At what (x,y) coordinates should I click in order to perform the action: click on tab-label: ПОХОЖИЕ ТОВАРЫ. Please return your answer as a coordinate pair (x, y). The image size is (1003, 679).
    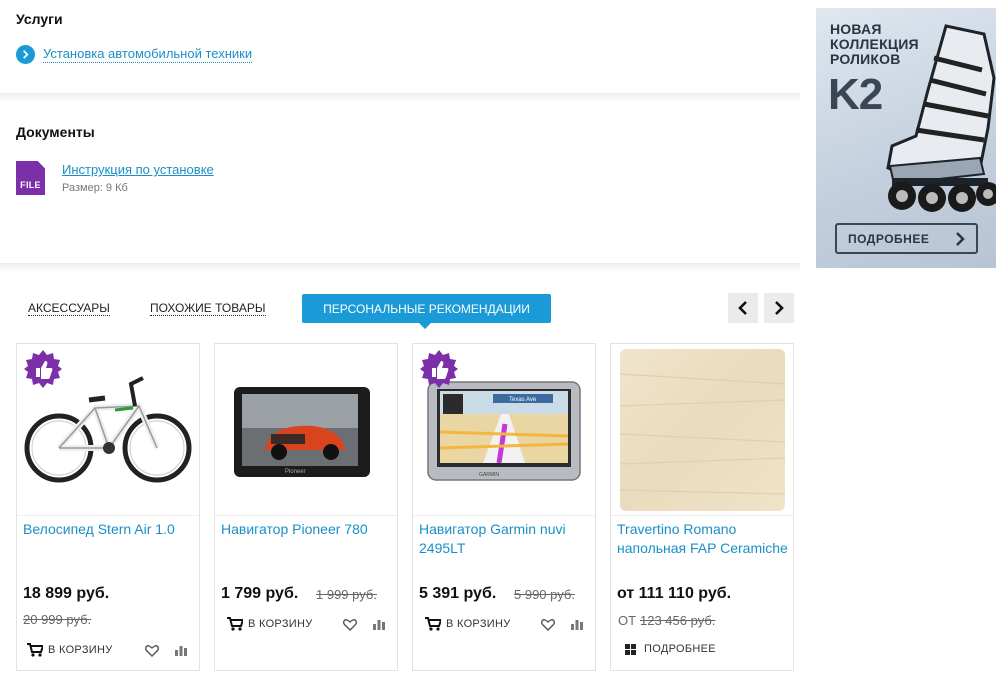
    Looking at the image, I should click on (208, 308).